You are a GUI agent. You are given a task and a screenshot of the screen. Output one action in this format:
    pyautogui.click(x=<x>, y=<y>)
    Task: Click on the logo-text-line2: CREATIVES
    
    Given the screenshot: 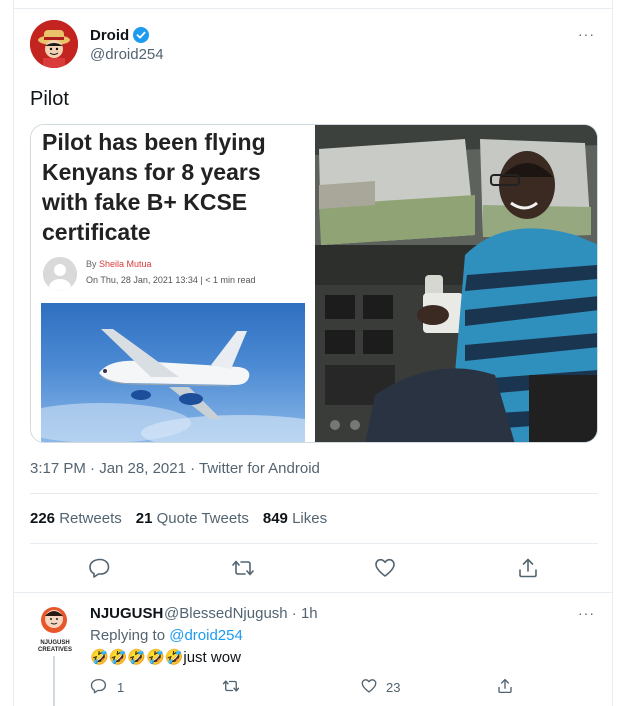 What is the action you would take?
    pyautogui.click(x=55, y=650)
    